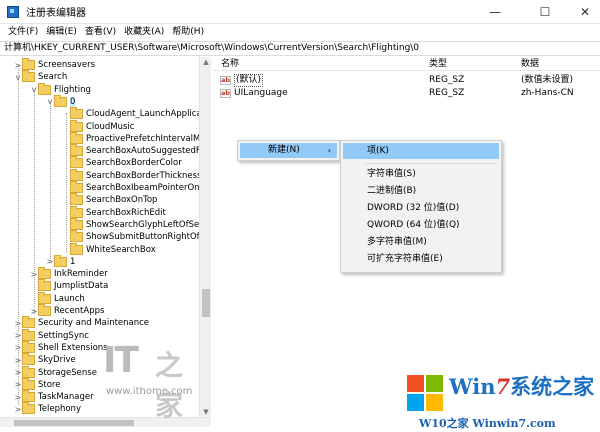 Image resolution: width=600 pixels, height=432 pixels. I want to click on tree-item: SearchBoxRichEdit, so click(114, 212).